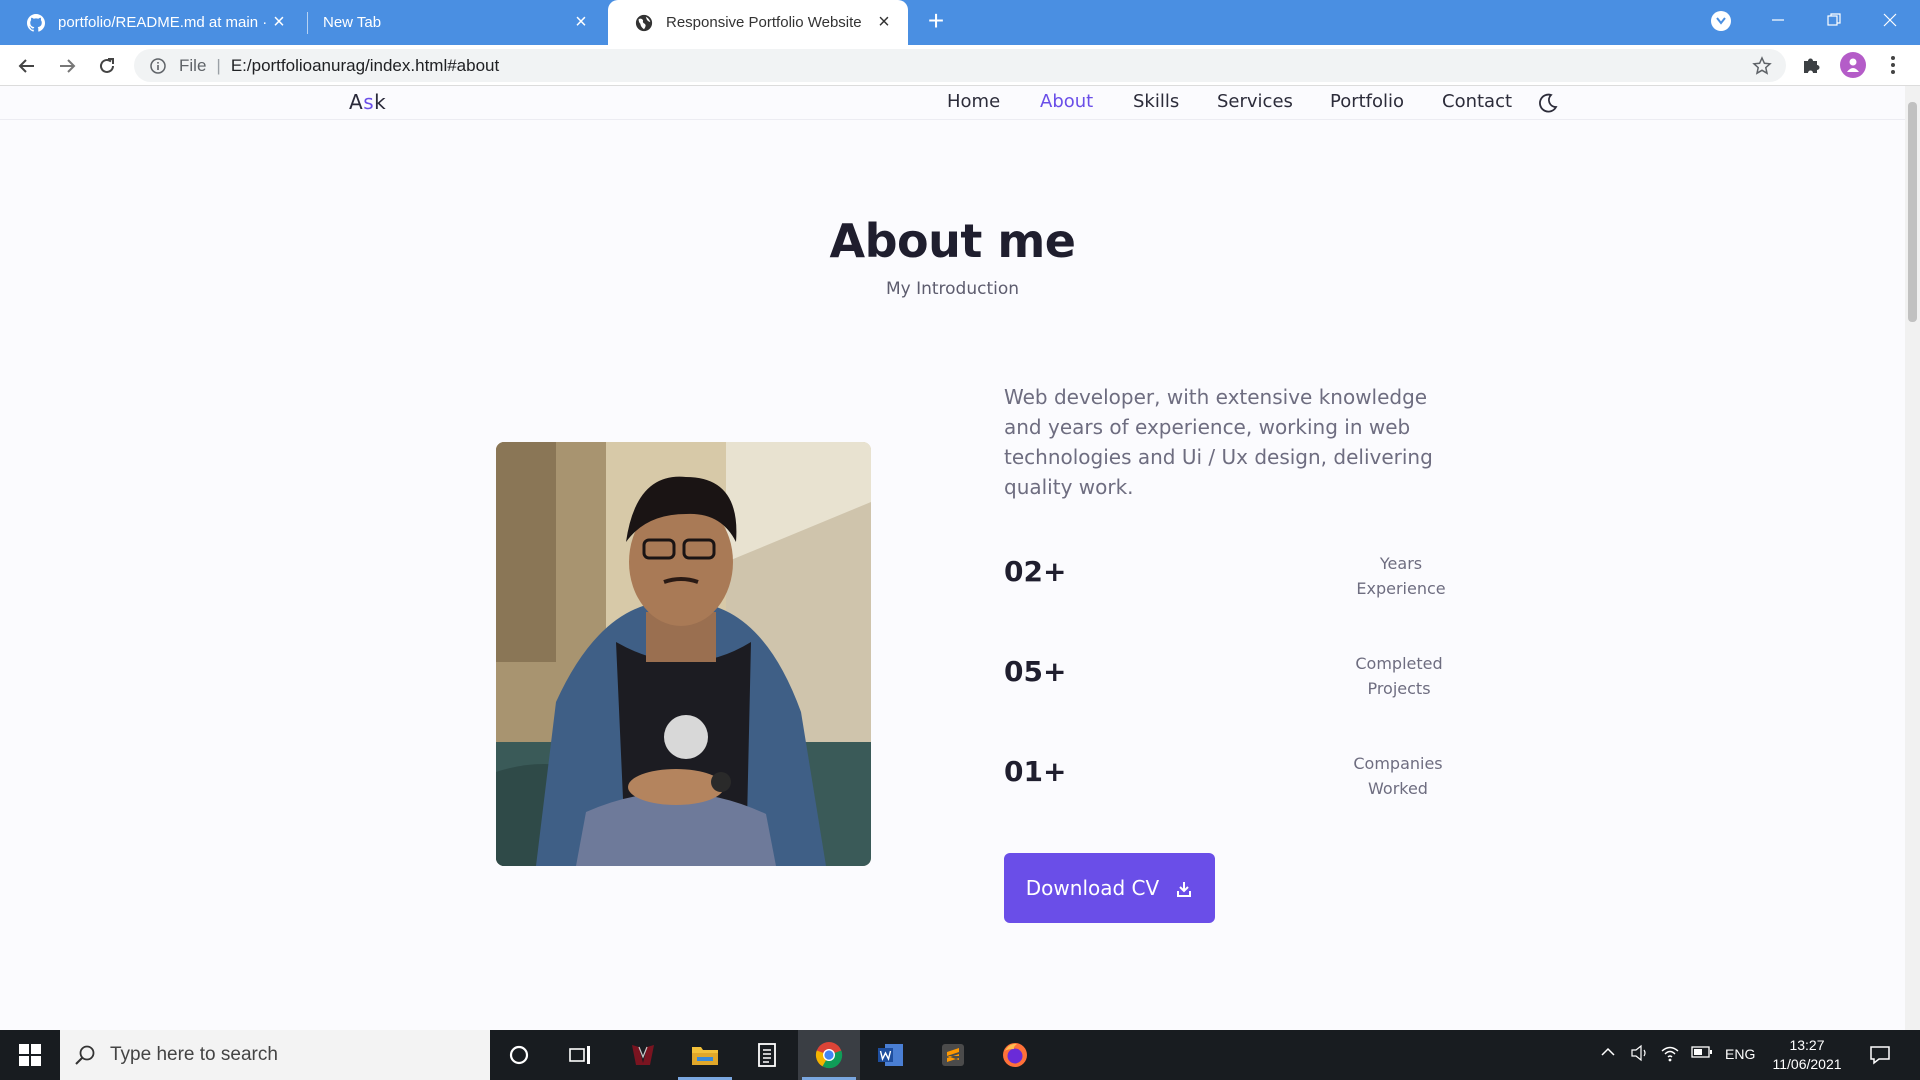 Image resolution: width=1920 pixels, height=1080 pixels. I want to click on minimize-icon, so click(1778, 20).